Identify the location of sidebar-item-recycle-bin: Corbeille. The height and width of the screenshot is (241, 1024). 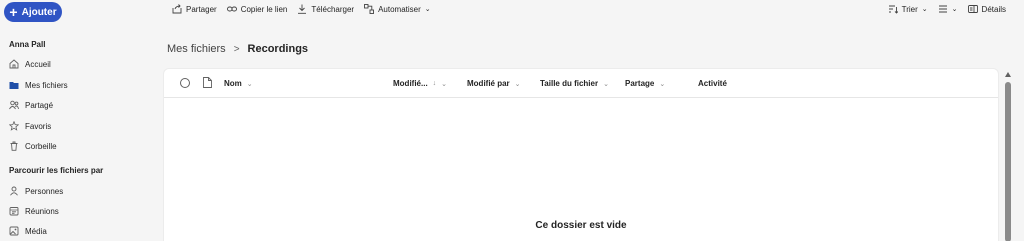
(33, 146).